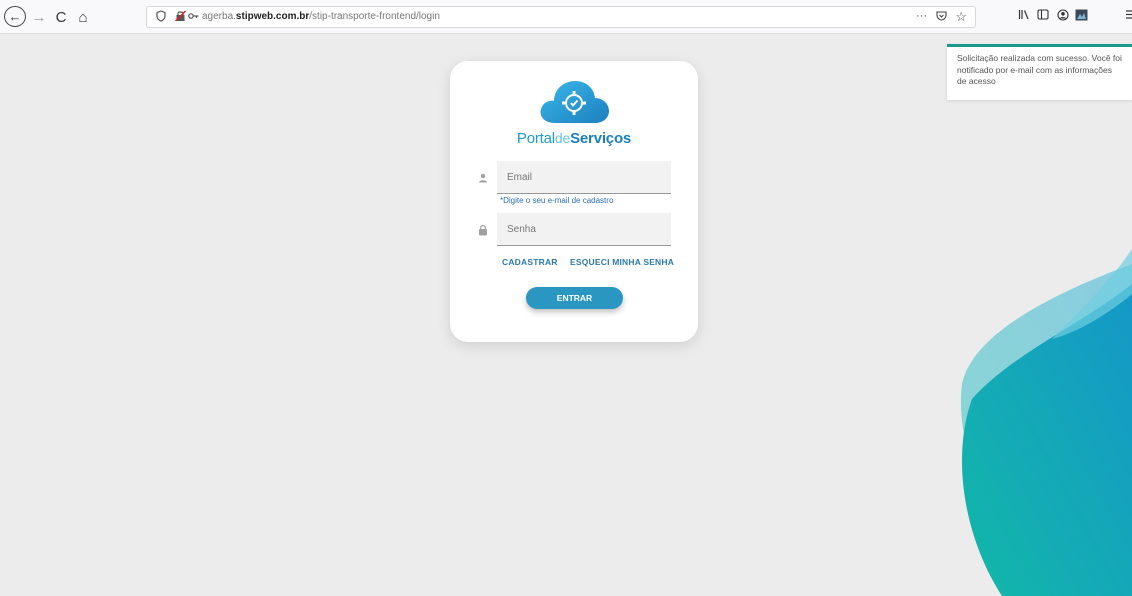 This screenshot has height=596, width=1132. Describe the element at coordinates (921, 16) in the screenshot. I see `page-actions-icon: ···` at that location.